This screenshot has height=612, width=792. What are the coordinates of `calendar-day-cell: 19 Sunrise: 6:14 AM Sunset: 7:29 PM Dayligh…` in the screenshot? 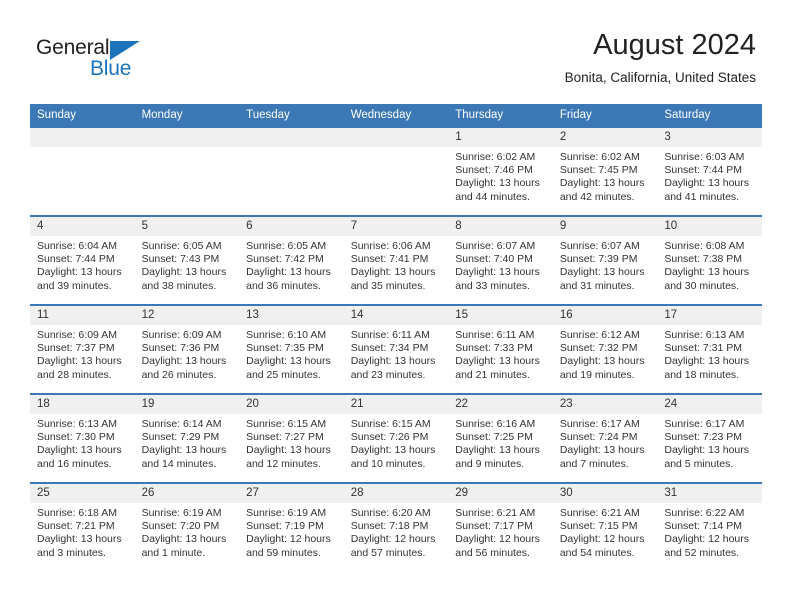 It's located at (187, 438).